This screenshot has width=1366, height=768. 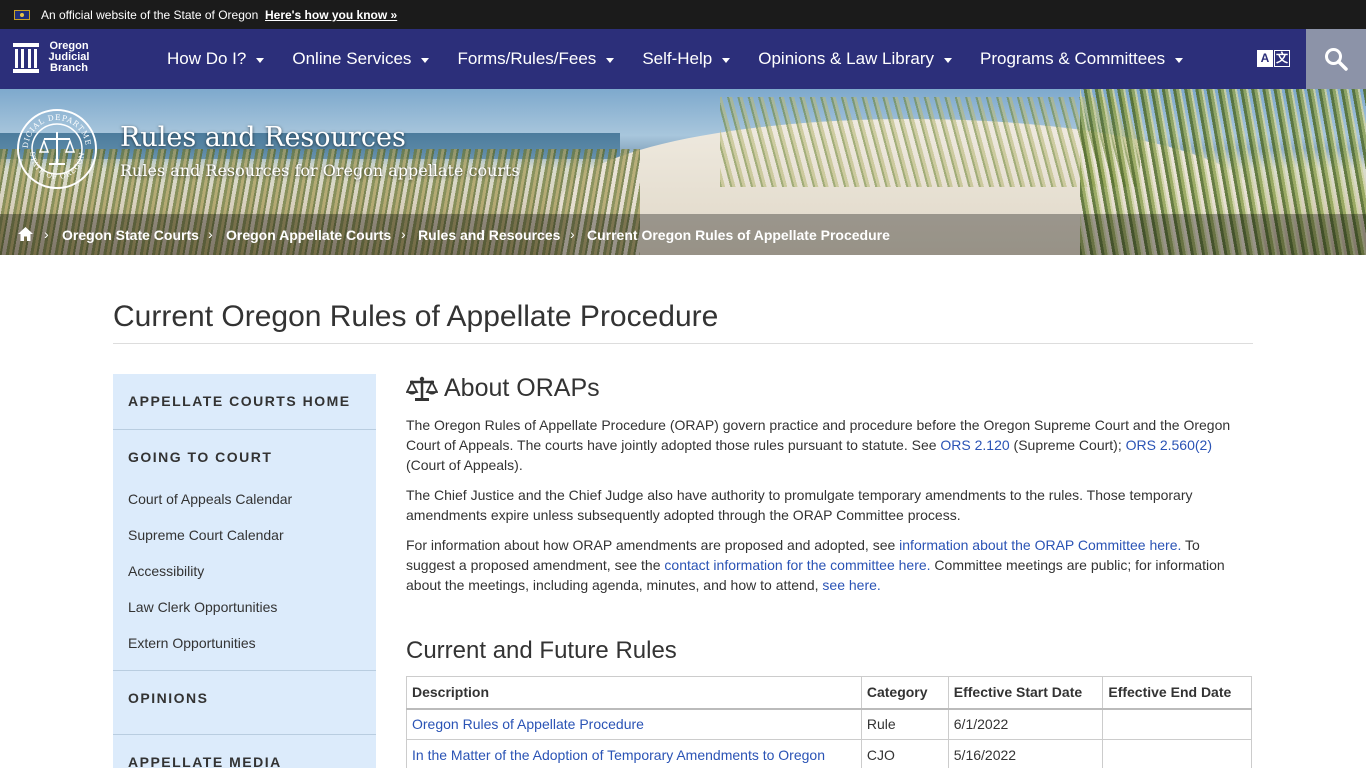 I want to click on search-button, so click(x=1336, y=59).